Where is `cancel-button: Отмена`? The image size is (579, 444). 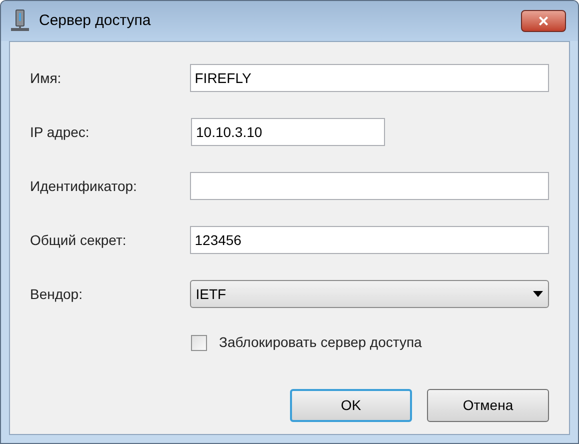
cancel-button: Отмена is located at coordinates (488, 405).